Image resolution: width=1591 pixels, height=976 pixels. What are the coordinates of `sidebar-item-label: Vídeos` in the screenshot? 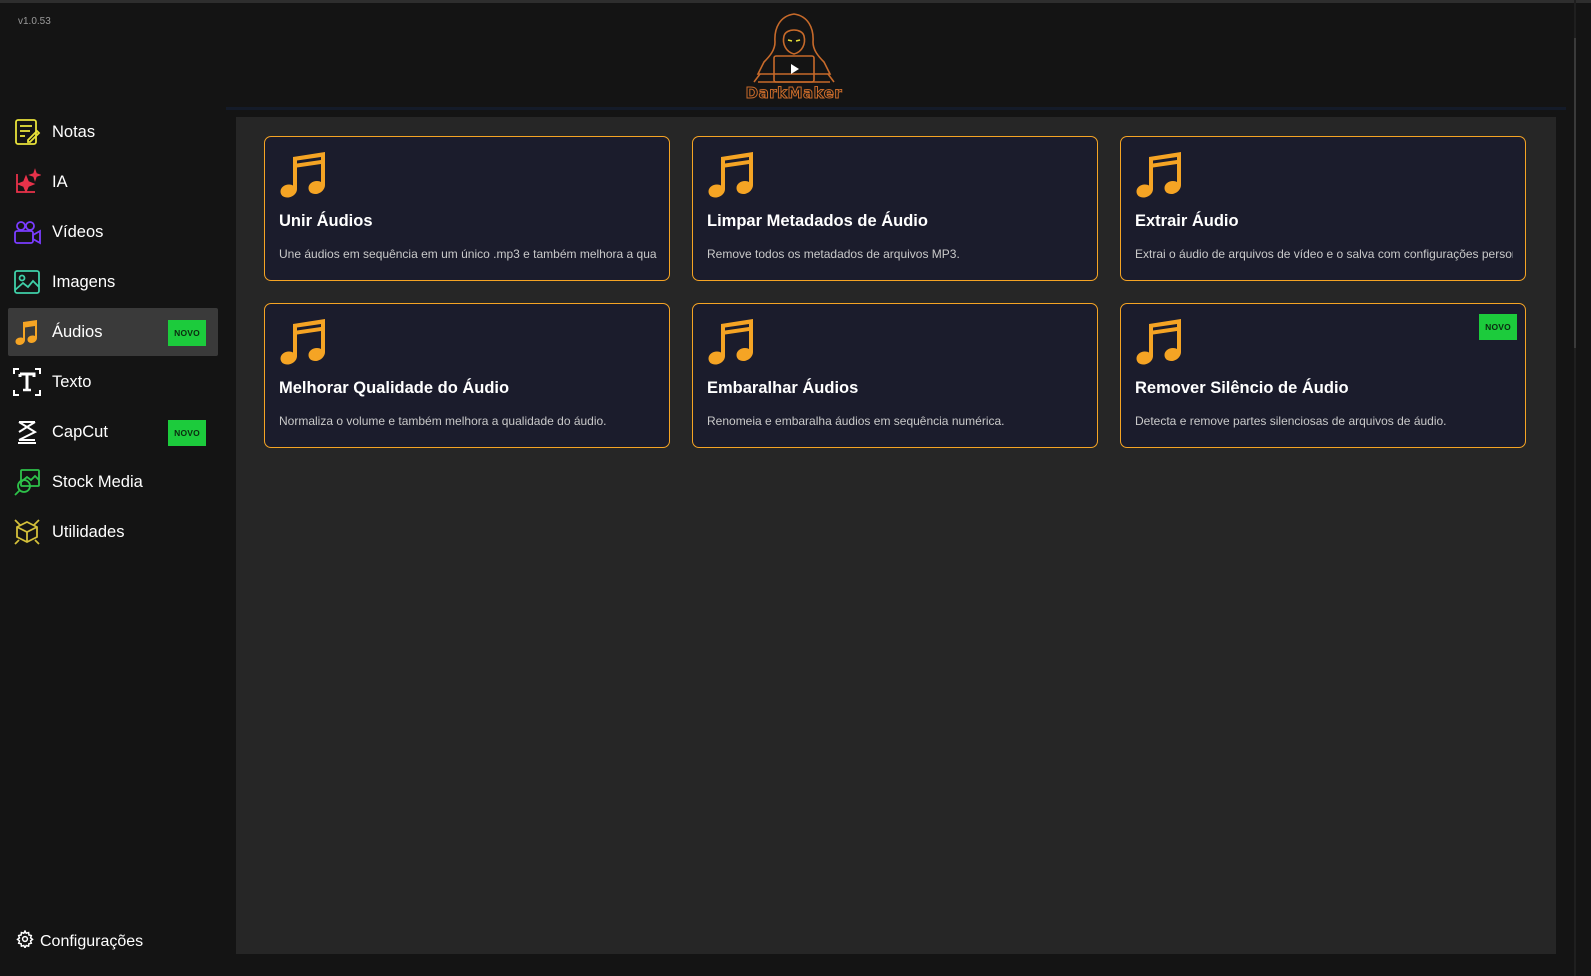 It's located at (78, 231).